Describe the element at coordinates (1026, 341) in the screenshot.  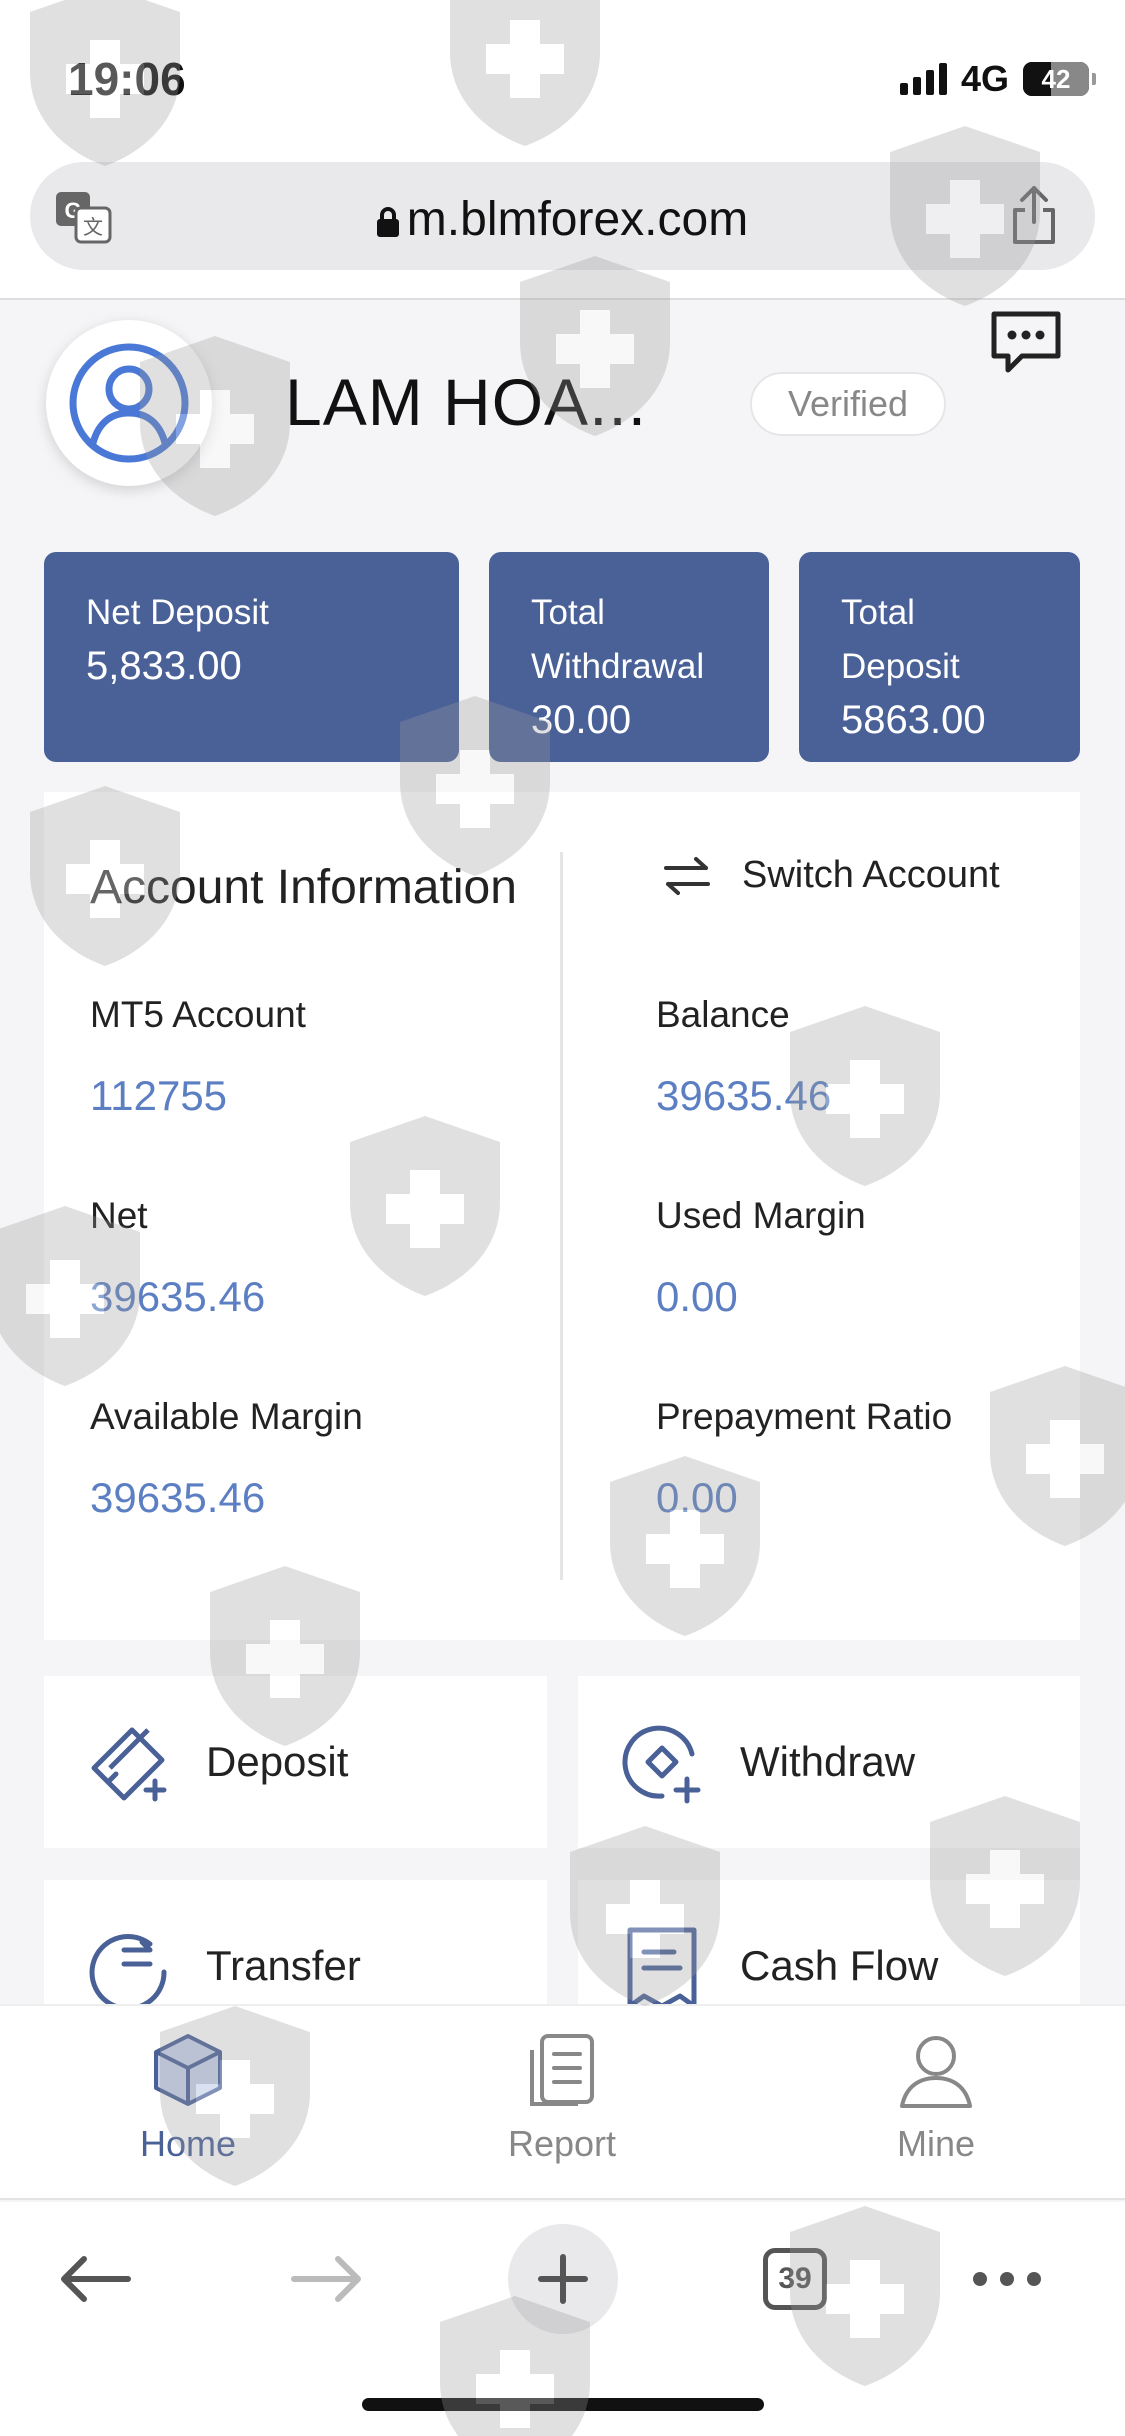
I see `chat-icon` at that location.